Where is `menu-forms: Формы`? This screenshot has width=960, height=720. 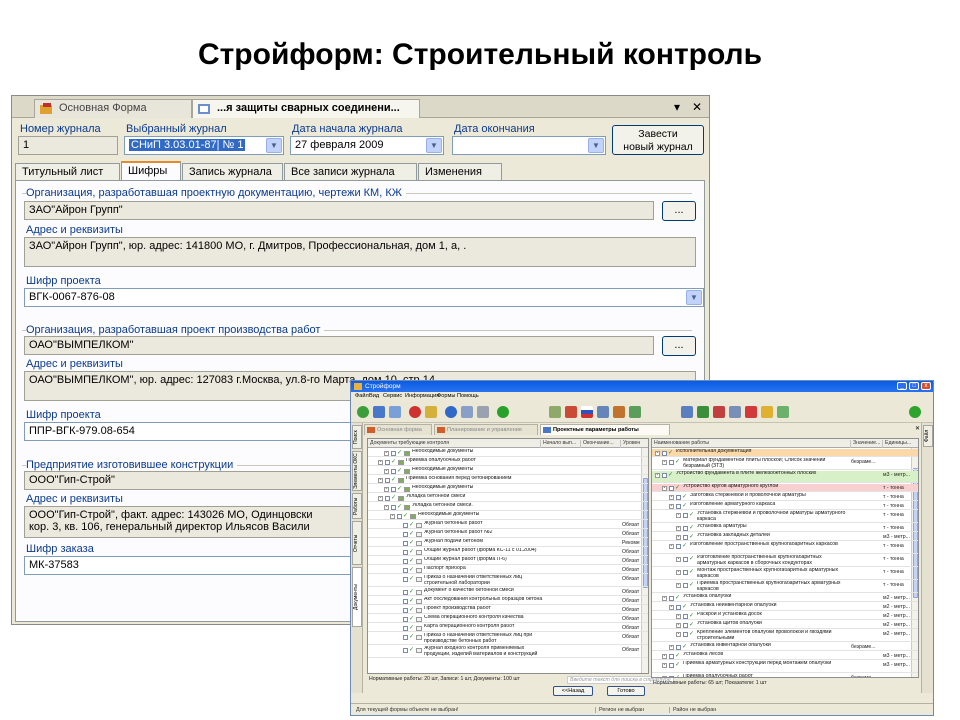 menu-forms: Формы is located at coordinates (446, 396).